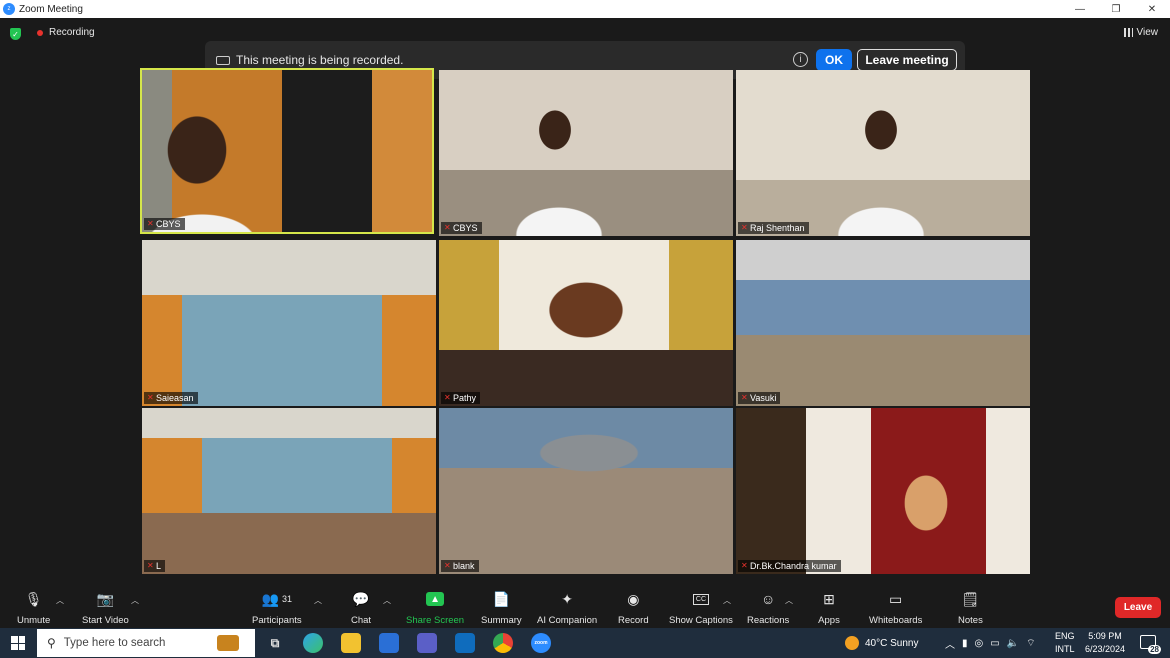 The width and height of the screenshot is (1170, 658). Describe the element at coordinates (155, 566) in the screenshot. I see `participant-name-label: ✕ L` at that location.